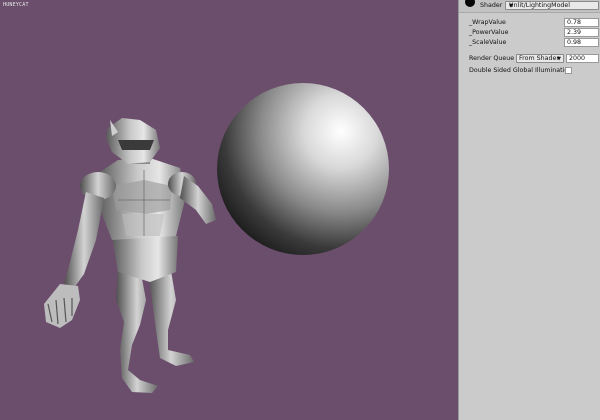 This screenshot has width=600, height=420. What do you see at coordinates (488, 42) in the screenshot?
I see `property-label: _ScaleValue` at bounding box center [488, 42].